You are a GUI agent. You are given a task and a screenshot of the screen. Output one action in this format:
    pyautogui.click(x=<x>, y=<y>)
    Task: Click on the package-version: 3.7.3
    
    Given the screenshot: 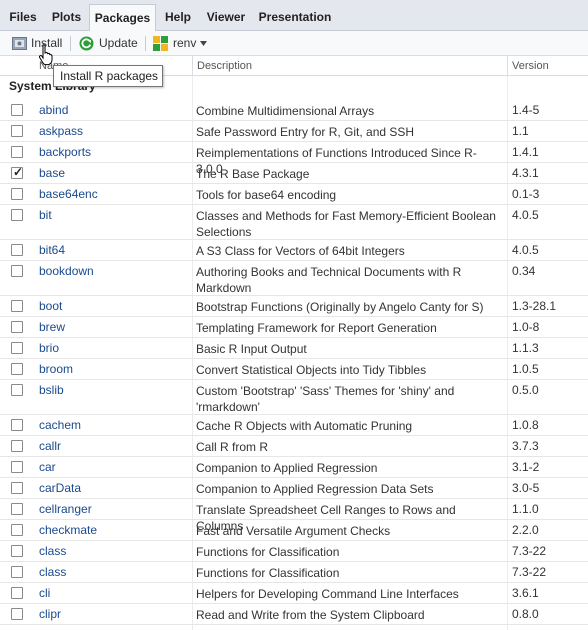 What is the action you would take?
    pyautogui.click(x=525, y=446)
    